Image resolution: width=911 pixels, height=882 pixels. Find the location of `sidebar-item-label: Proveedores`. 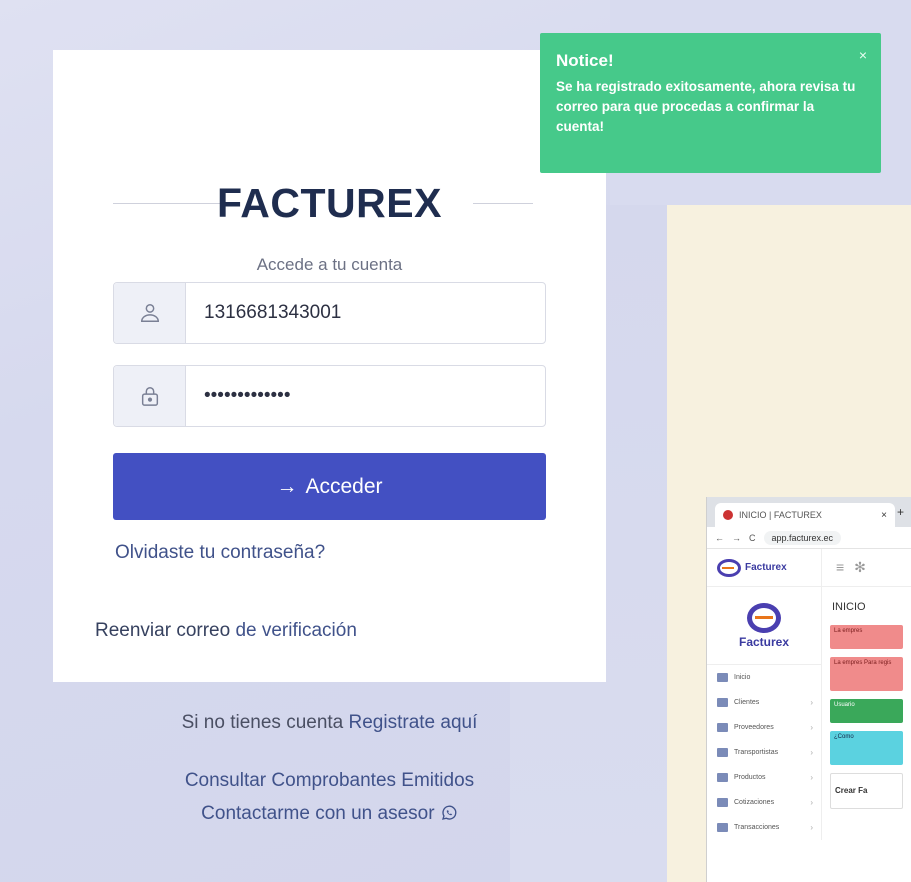

sidebar-item-label: Proveedores is located at coordinates (754, 727).